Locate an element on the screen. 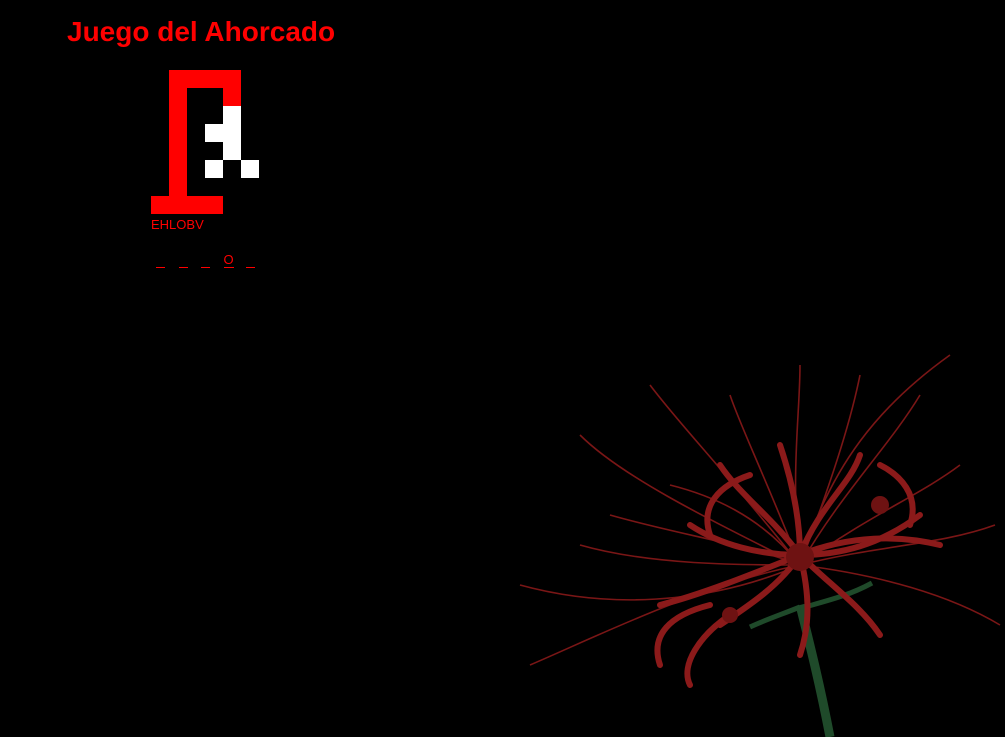 Image resolution: width=1005 pixels, height=737 pixels. game-title: Juego del Ahorcado is located at coordinates (201, 31).